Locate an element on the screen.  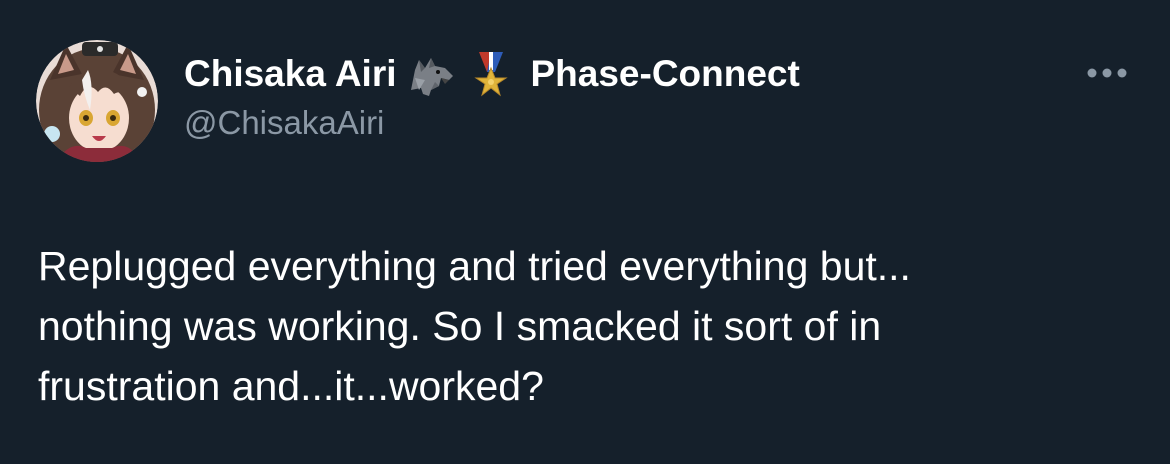
more-options-button is located at coordinates (1107, 73).